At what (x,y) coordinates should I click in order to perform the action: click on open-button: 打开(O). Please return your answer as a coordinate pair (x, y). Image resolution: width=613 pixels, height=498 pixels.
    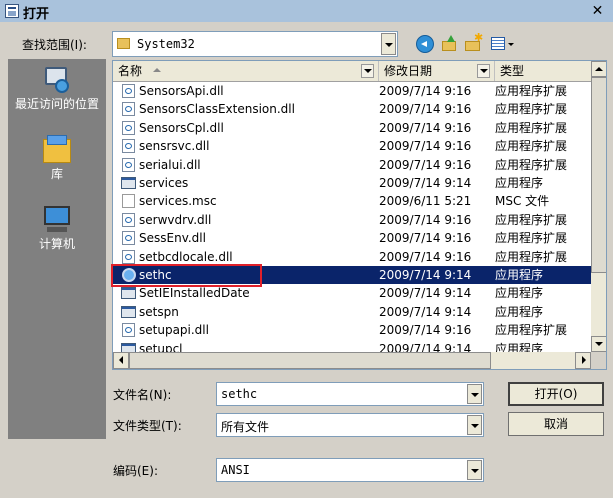
    Looking at the image, I should click on (556, 394).